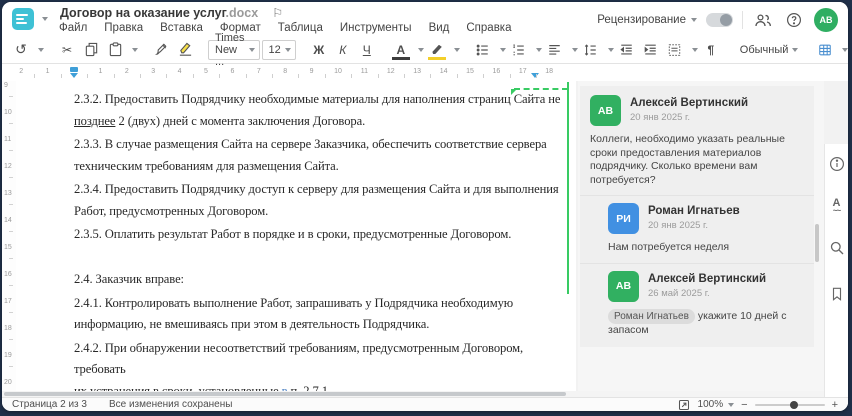 The image size is (852, 416). I want to click on paragraph-borders-button, so click(675, 50).